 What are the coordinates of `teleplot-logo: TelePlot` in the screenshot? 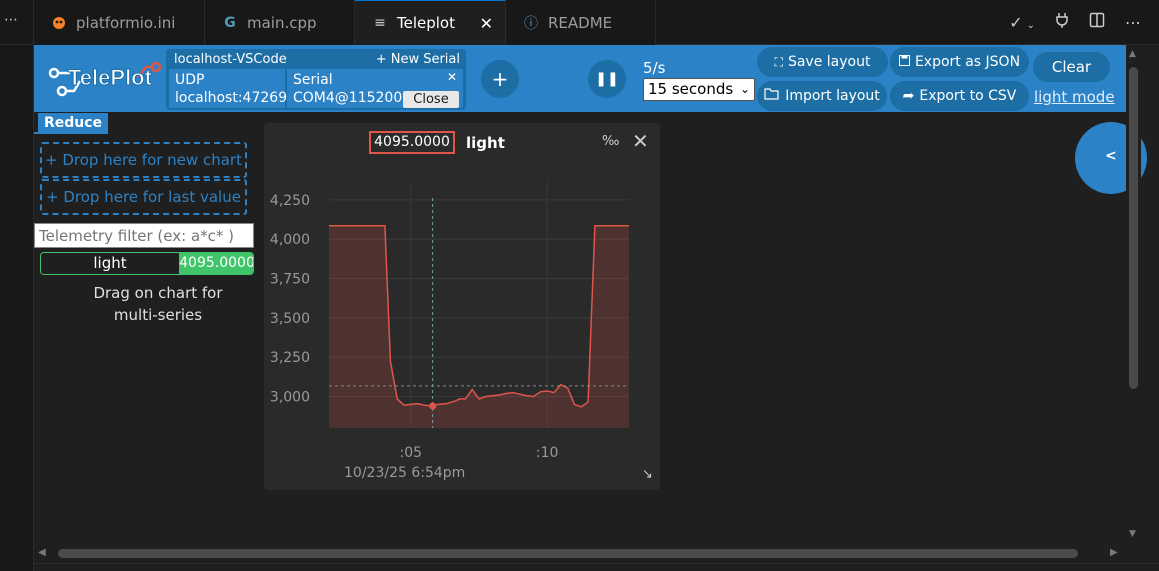 It's located at (105, 78).